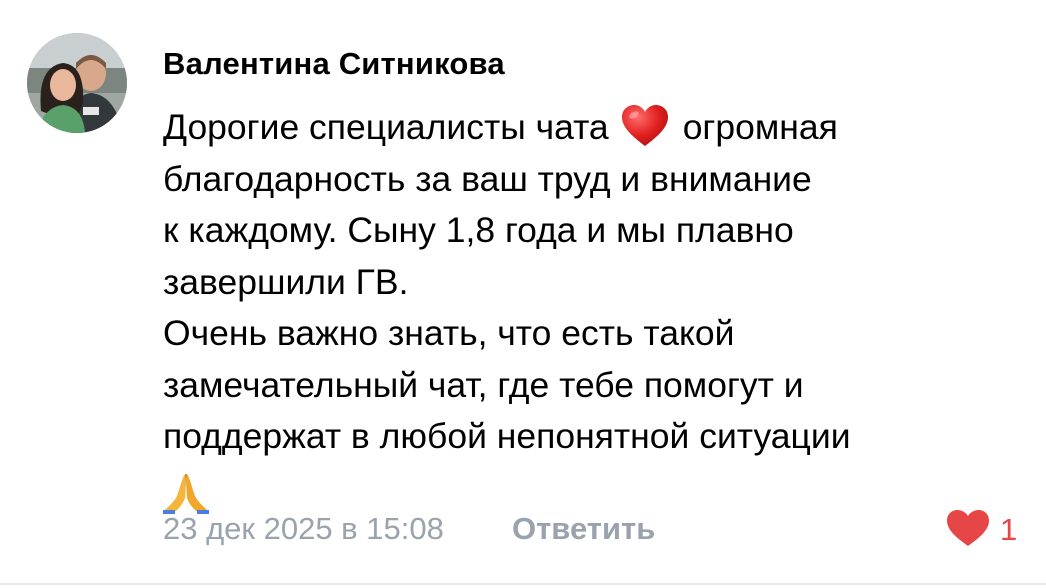 The image size is (1046, 588). I want to click on like-button: 1, so click(981, 530).